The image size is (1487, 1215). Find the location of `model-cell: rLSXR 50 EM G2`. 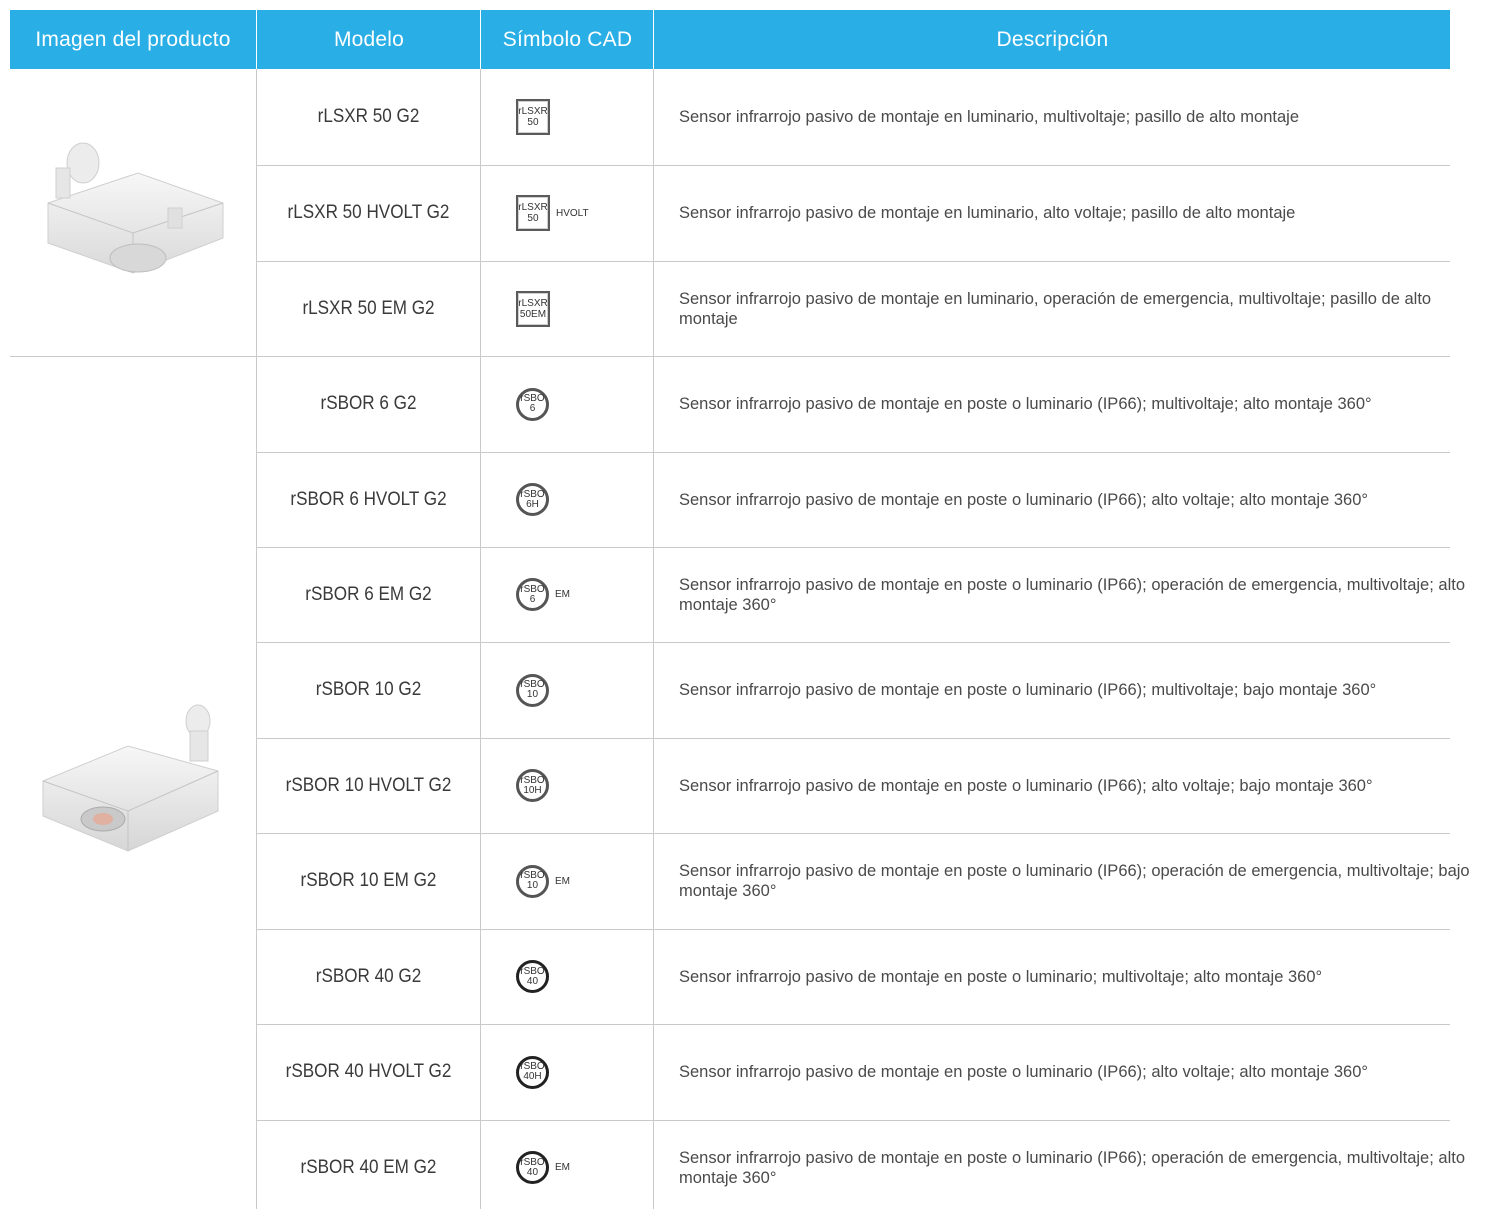

model-cell: rLSXR 50 EM G2 is located at coordinates (368, 308).